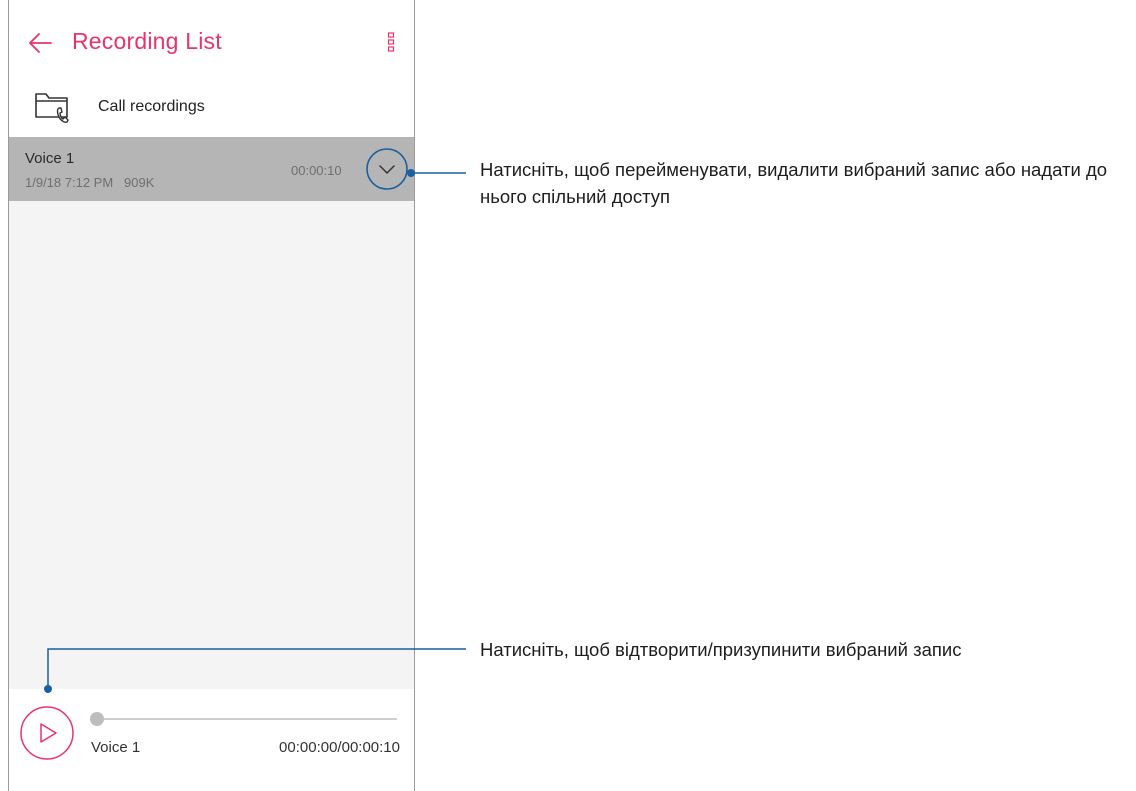  I want to click on more-vert-icon, so click(391, 42).